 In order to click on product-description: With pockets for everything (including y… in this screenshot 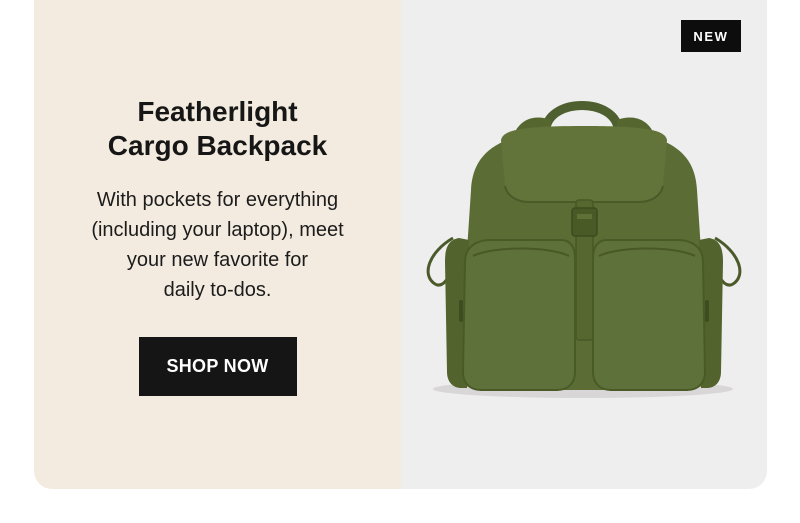, I will do `click(217, 245)`.